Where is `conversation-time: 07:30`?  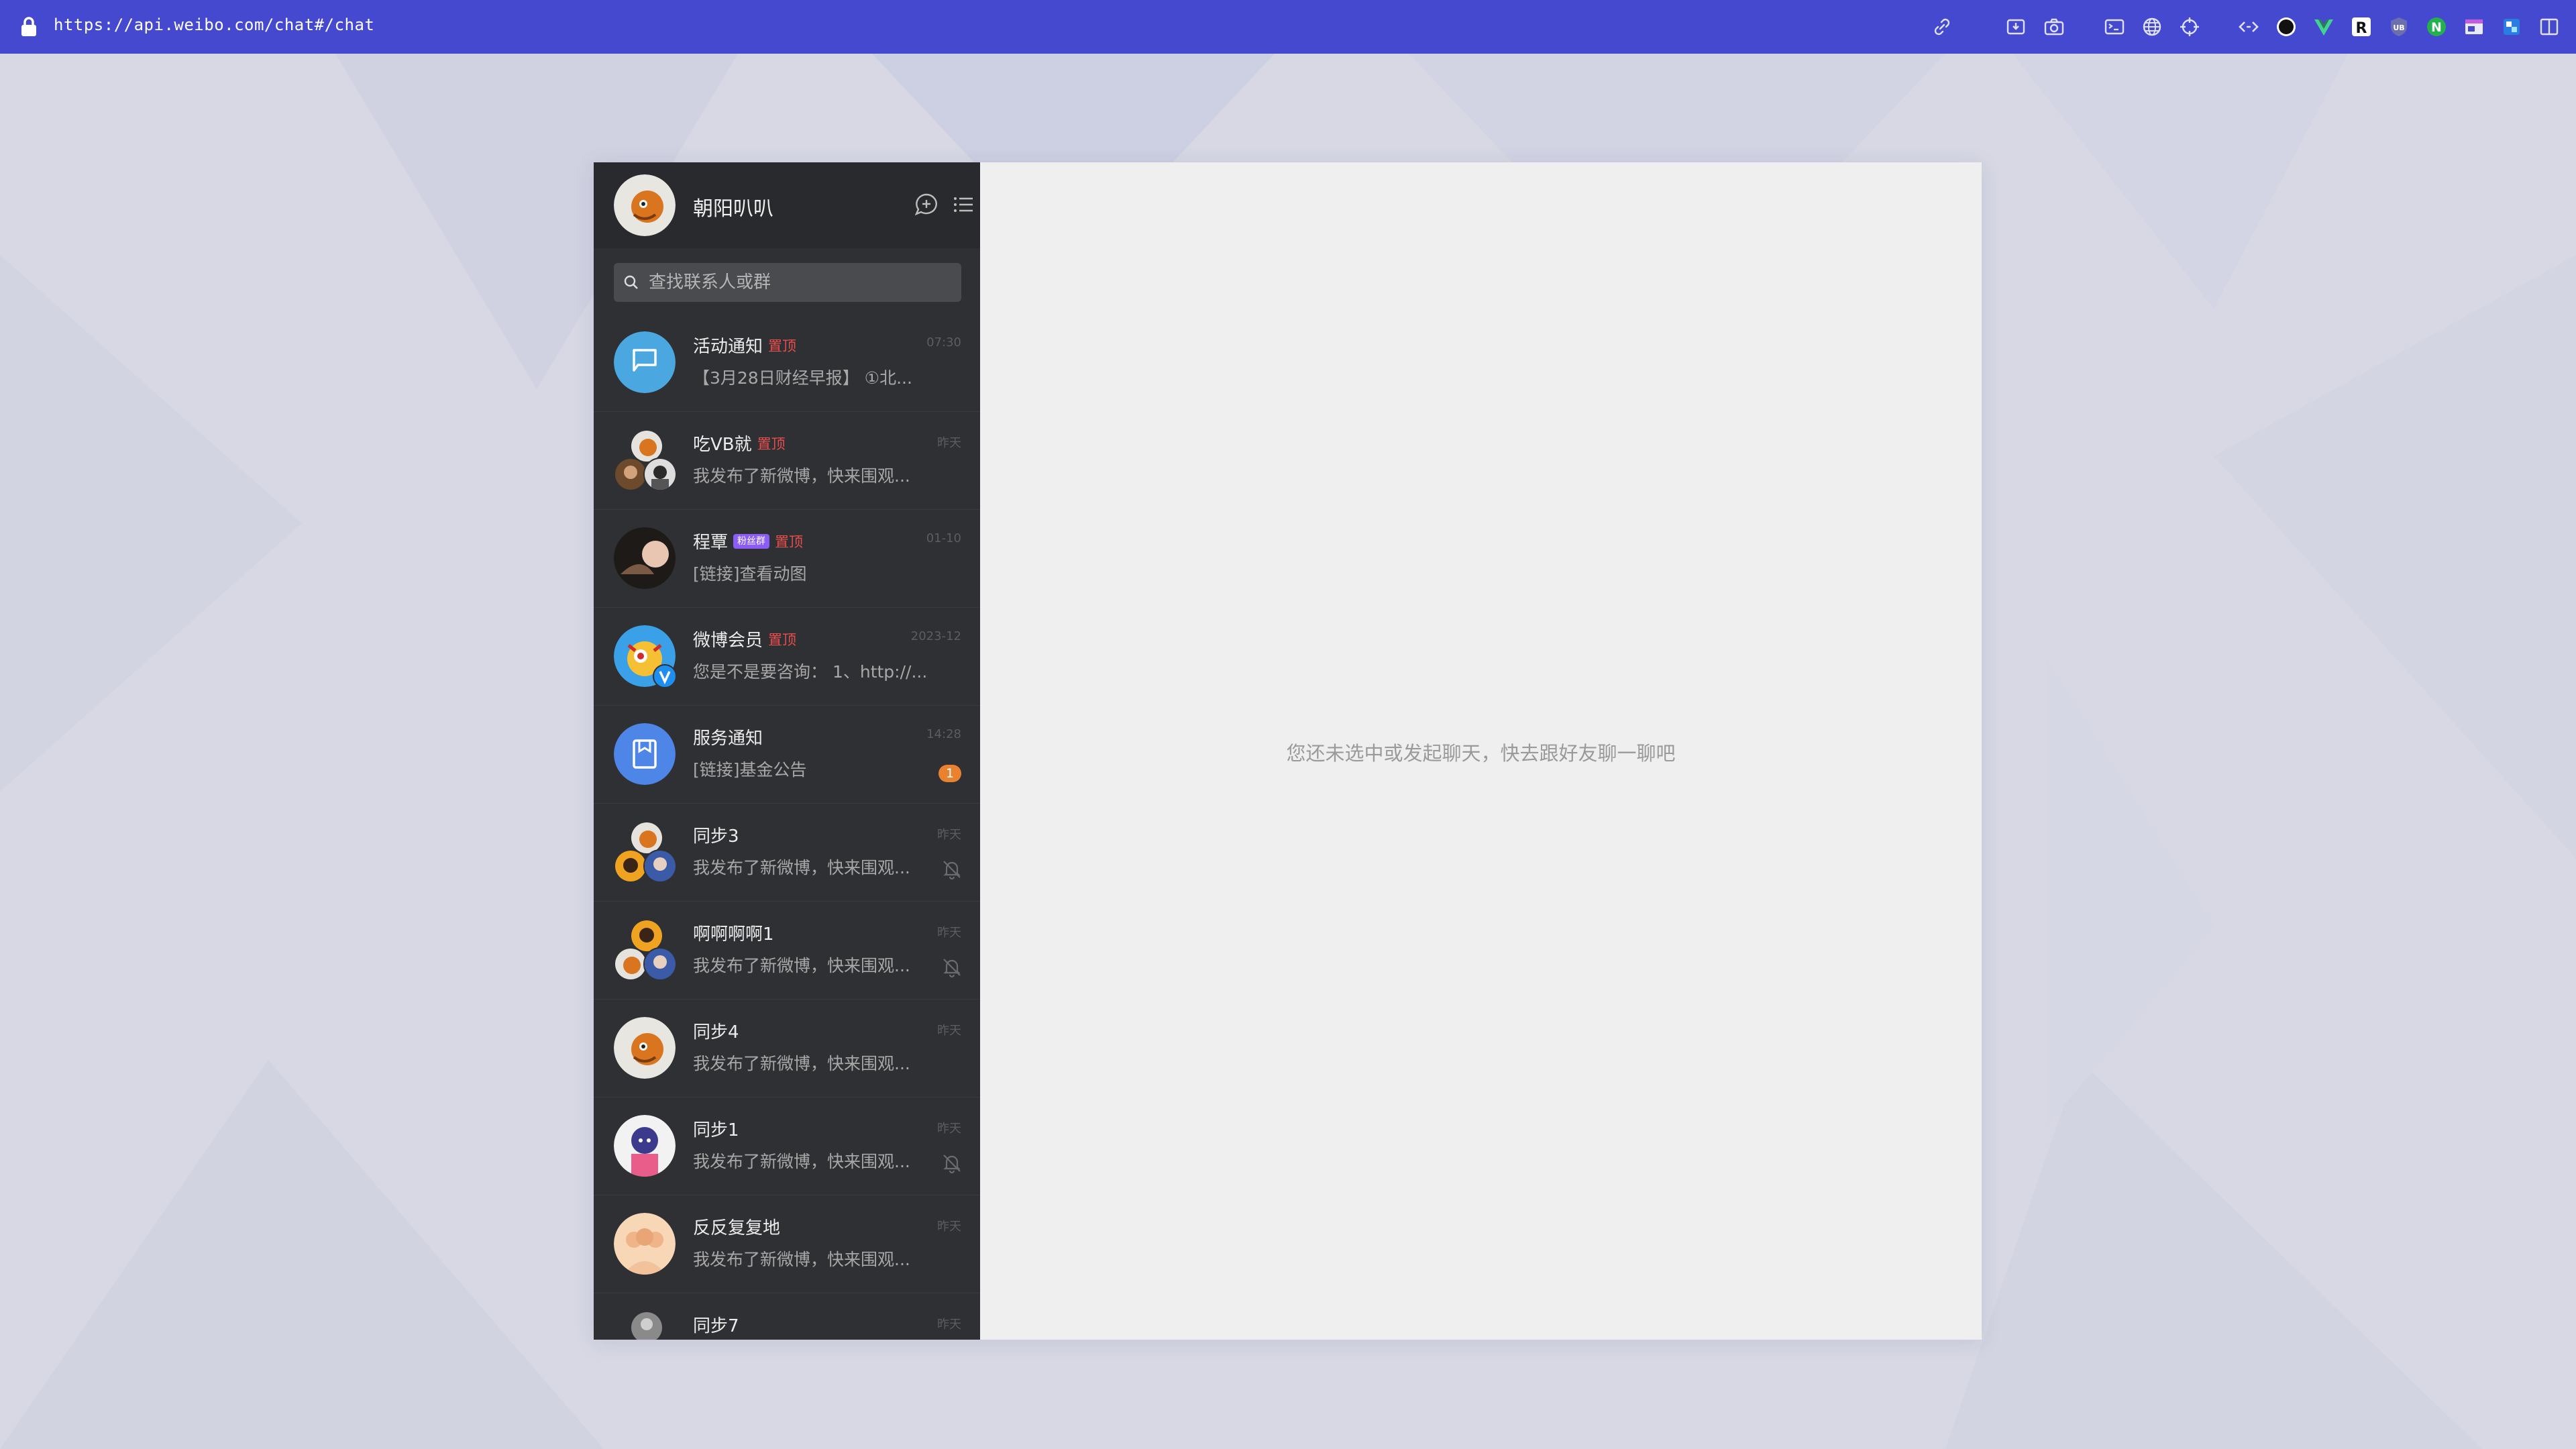
conversation-time: 07:30 is located at coordinates (943, 342).